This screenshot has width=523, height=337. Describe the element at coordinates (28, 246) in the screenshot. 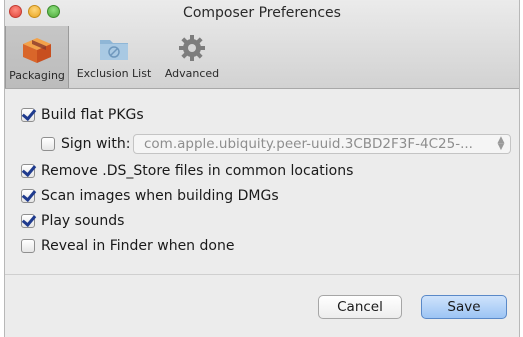

I see `reveal-in-finder-checkbox` at that location.